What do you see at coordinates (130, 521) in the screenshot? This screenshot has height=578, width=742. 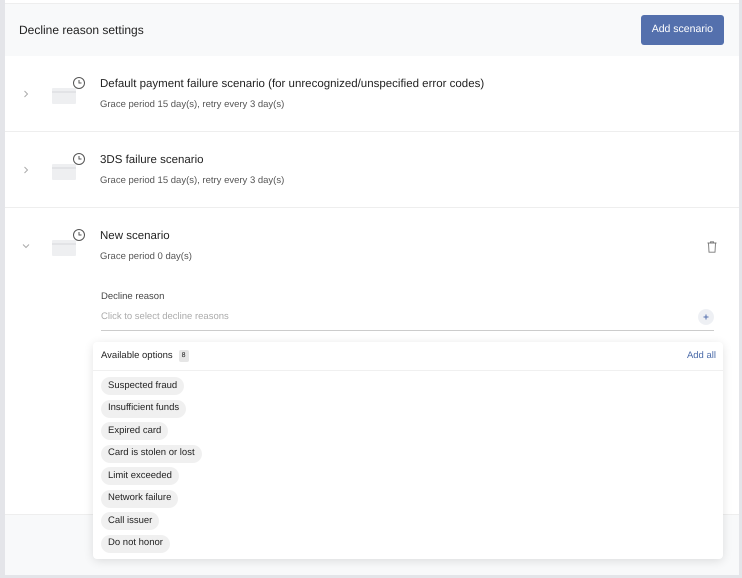 I see `option-chip: Call issuer` at bounding box center [130, 521].